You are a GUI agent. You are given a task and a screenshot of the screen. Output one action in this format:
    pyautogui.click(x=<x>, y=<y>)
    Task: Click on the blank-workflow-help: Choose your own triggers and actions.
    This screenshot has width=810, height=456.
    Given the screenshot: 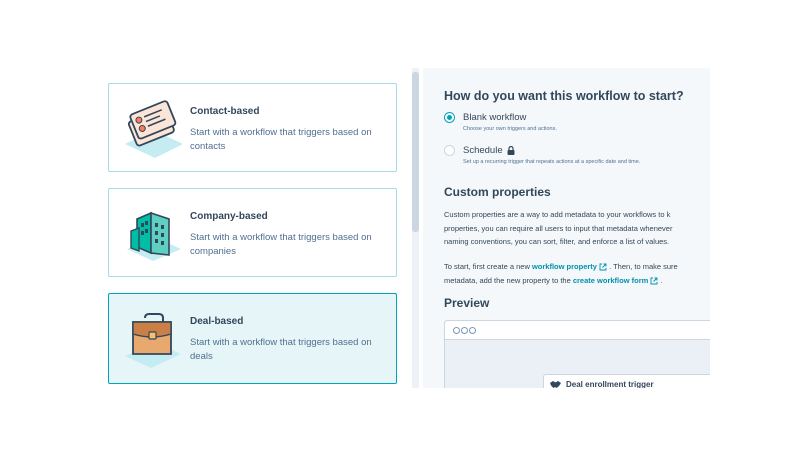 What is the action you would take?
    pyautogui.click(x=510, y=129)
    